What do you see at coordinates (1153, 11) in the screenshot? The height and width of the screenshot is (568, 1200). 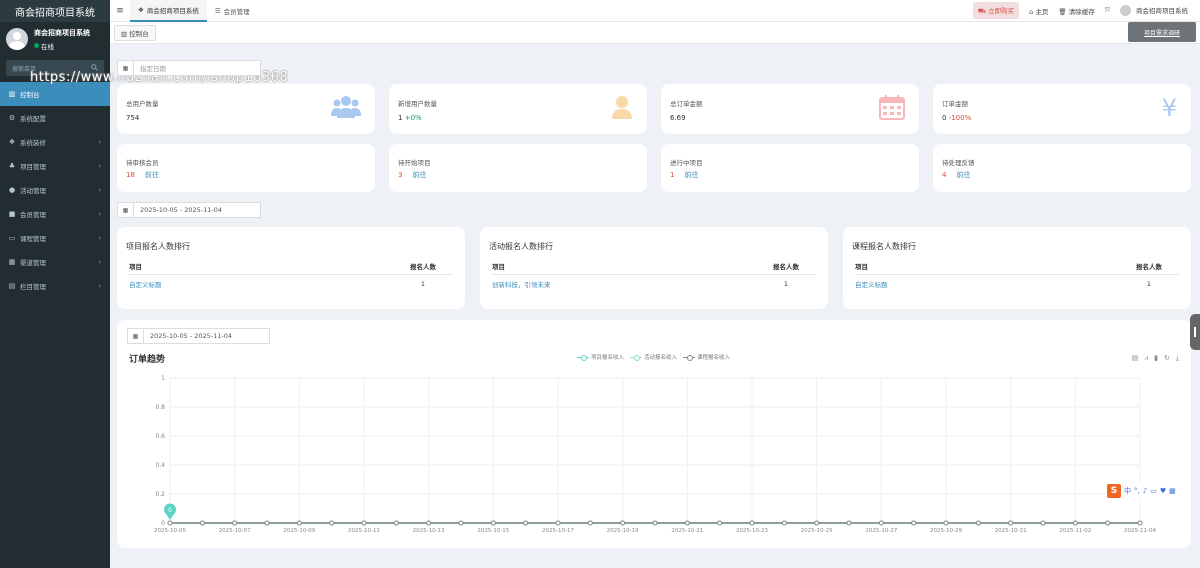 I see `user-menu: 商会招商项目系统` at bounding box center [1153, 11].